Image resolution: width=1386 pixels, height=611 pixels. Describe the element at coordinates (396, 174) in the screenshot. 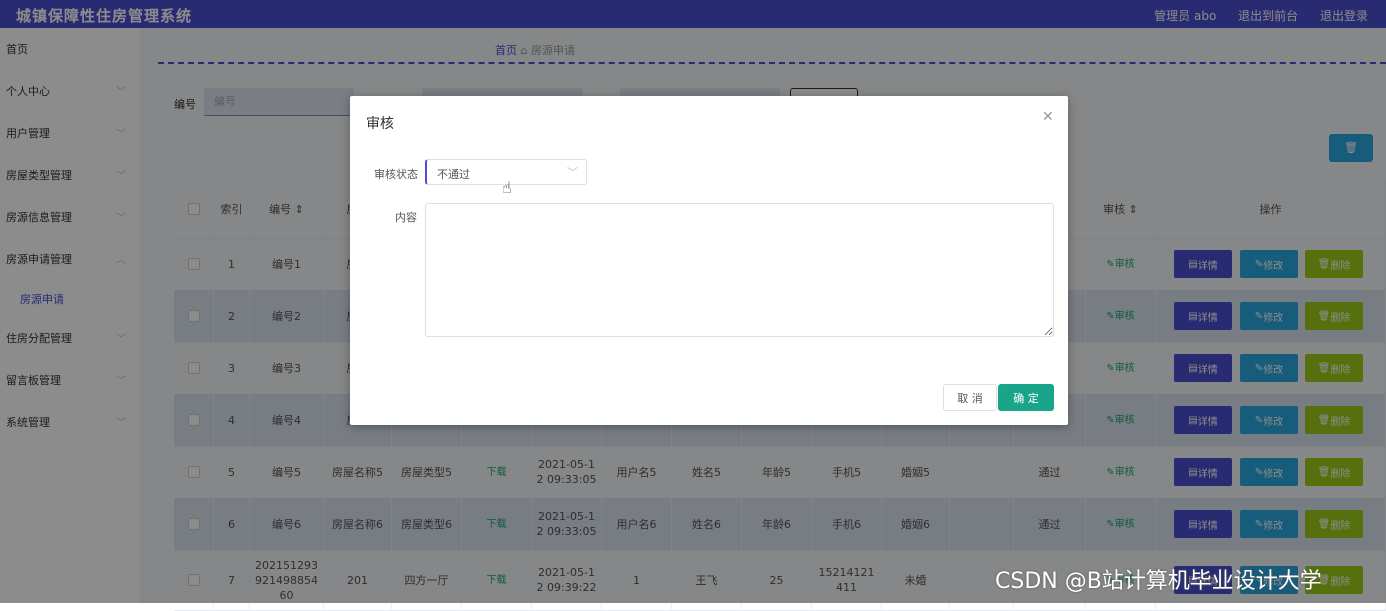

I see `status-label: 审核状态` at that location.